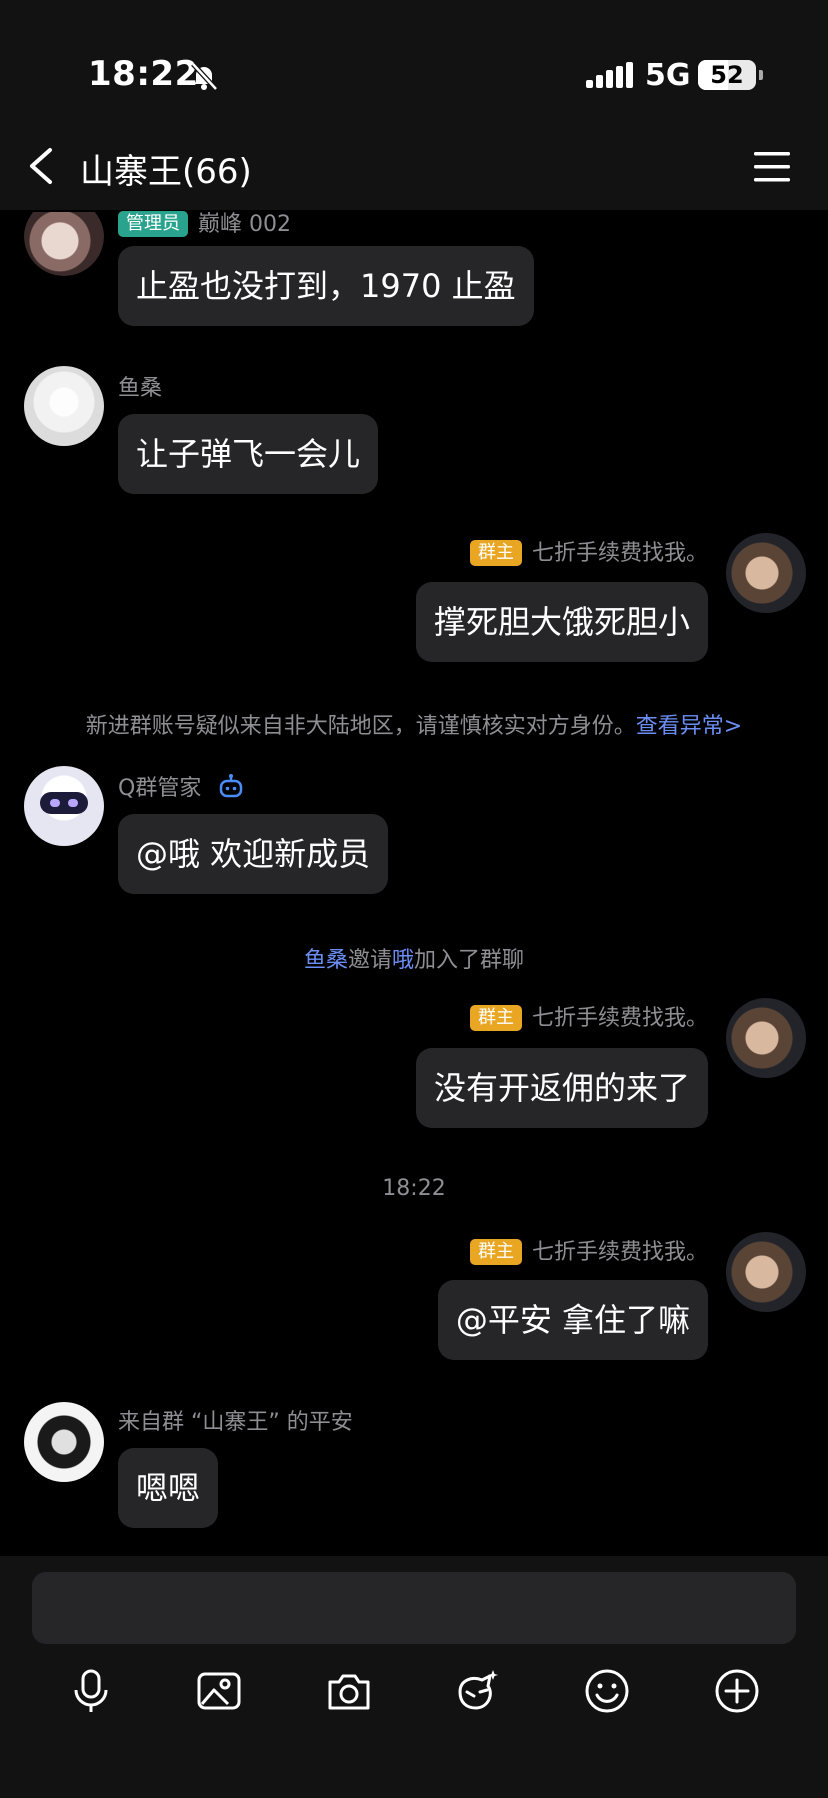  I want to click on message-bubble: @哦 欢迎新成员, so click(253, 854).